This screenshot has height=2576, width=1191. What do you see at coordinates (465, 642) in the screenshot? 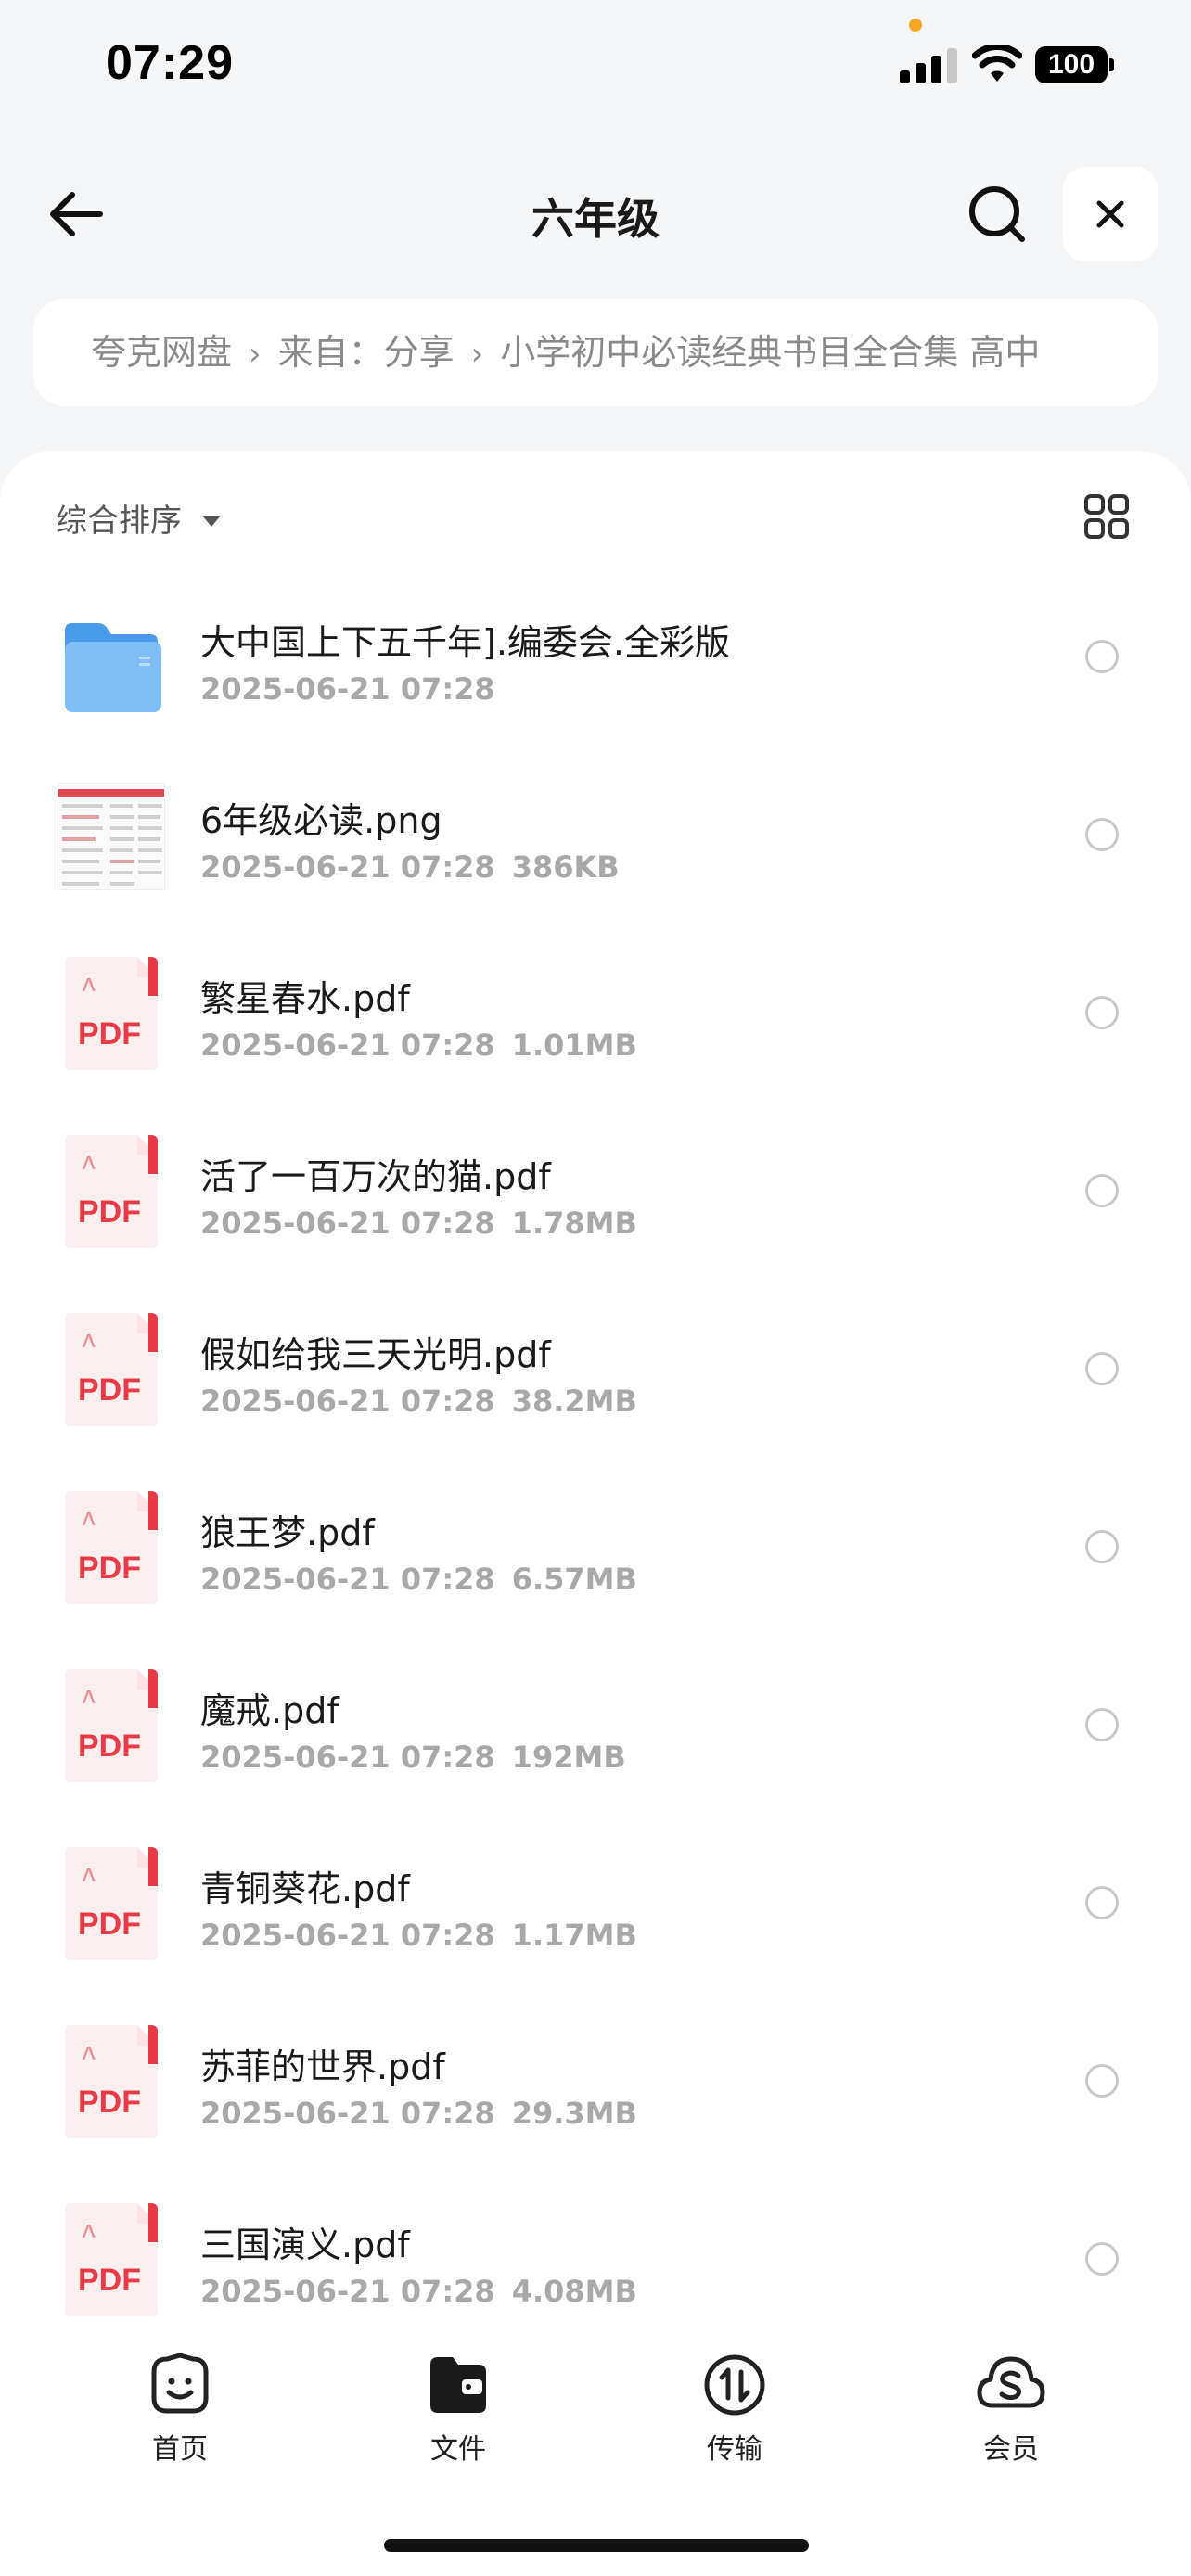
I see `file-name: 大中国上下五千年].编委会.全彩版` at bounding box center [465, 642].